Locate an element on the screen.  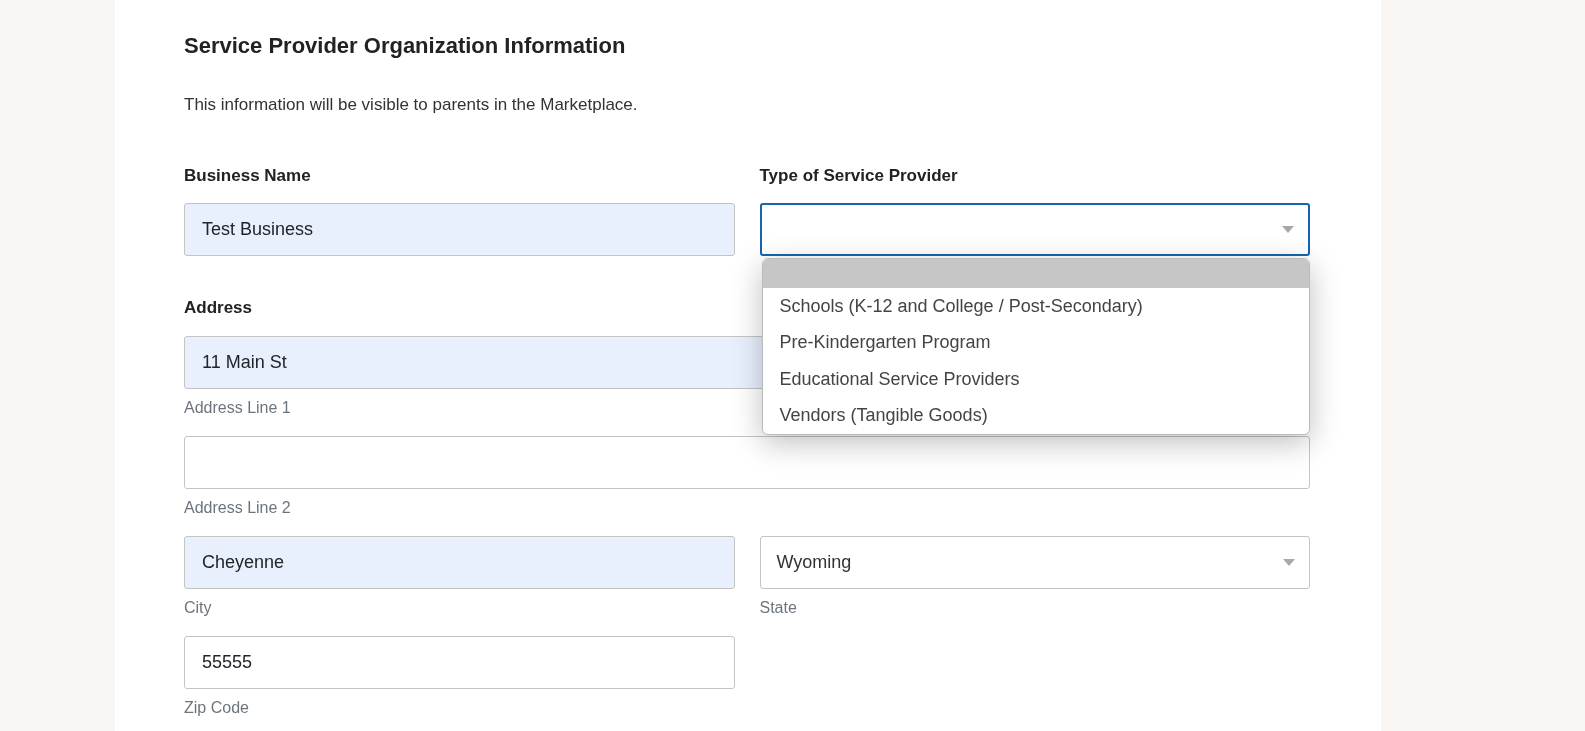
select-field: Wyoming is located at coordinates (1034, 562).